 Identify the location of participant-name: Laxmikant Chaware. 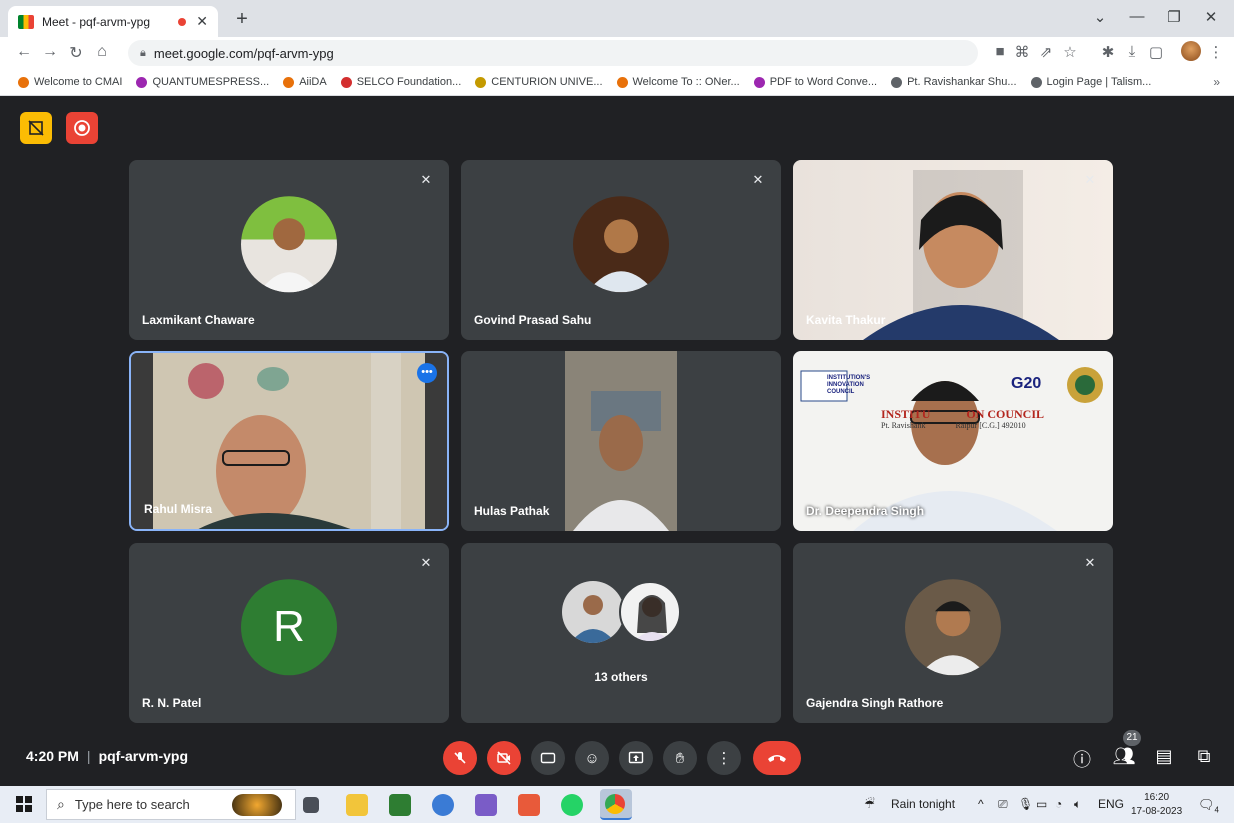
(198, 320).